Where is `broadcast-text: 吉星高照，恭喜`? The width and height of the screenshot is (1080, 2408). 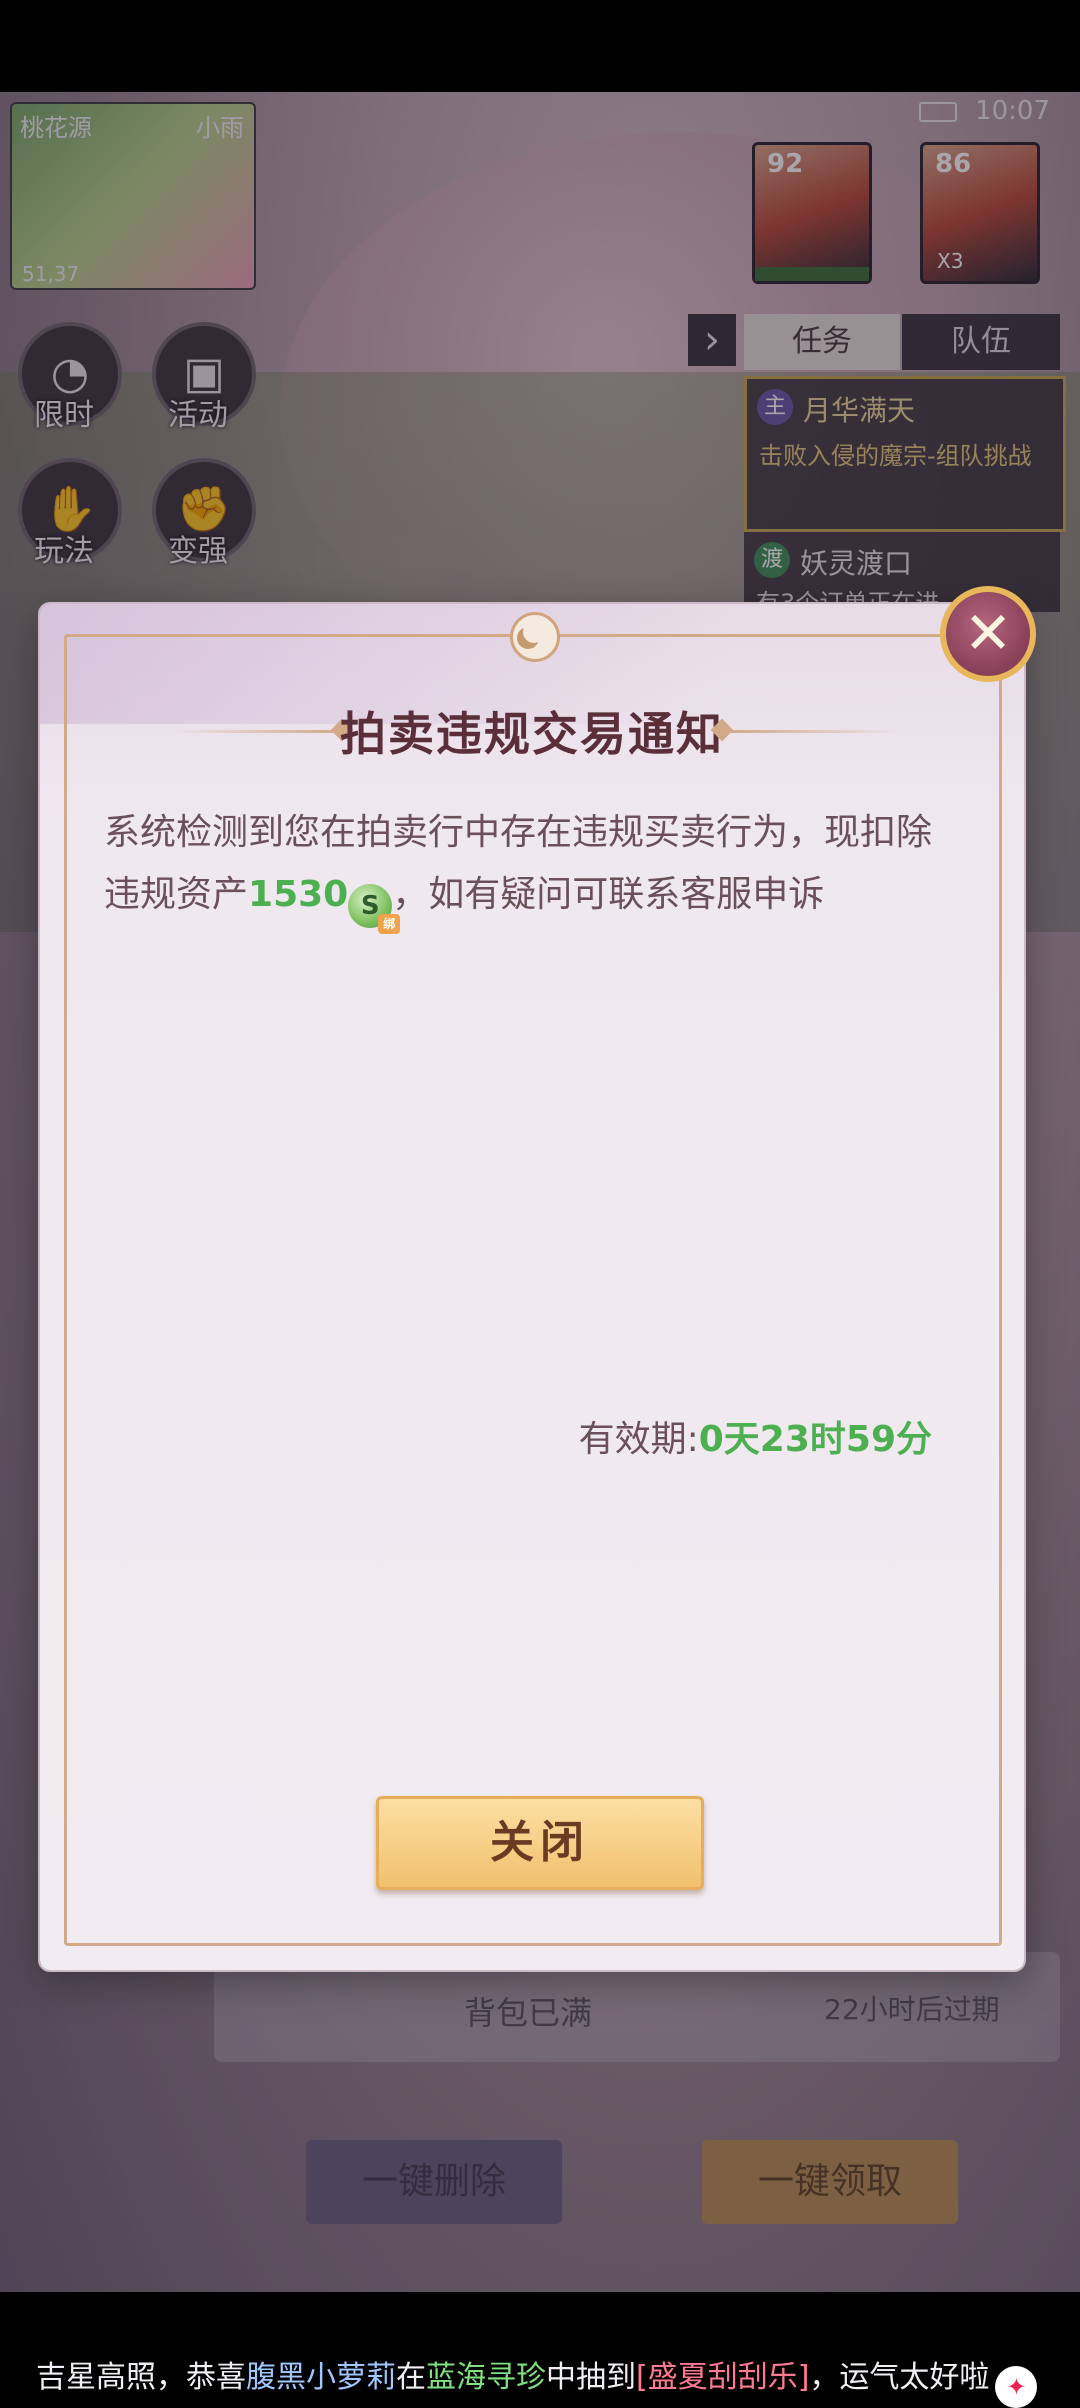
broadcast-text: 吉星高照，恭喜 is located at coordinates (141, 2377).